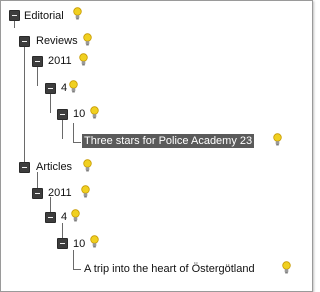  Describe the element at coordinates (44, 16) in the screenshot. I see `tree-node-editorial: Editorial` at that location.